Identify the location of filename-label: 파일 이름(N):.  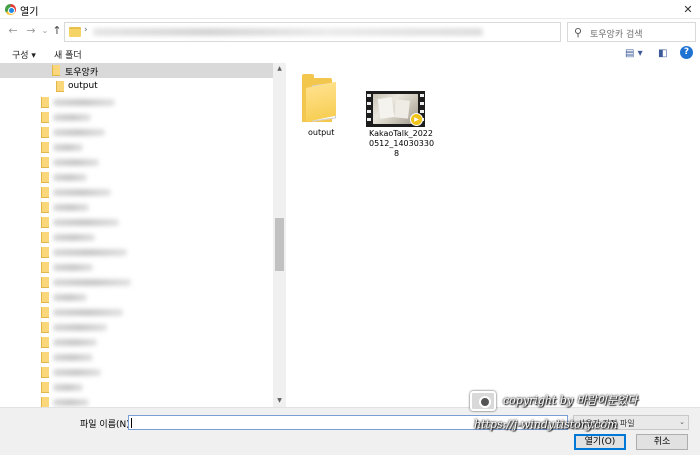
(106, 425).